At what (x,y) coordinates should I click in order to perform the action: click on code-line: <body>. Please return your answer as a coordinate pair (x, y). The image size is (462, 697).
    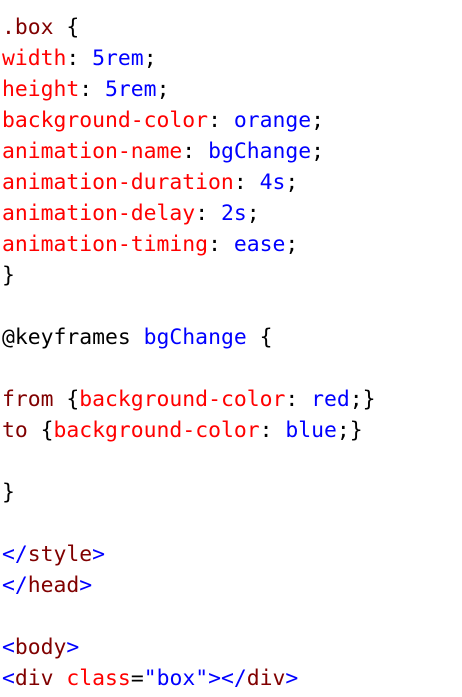
    Looking at the image, I should click on (189, 647).